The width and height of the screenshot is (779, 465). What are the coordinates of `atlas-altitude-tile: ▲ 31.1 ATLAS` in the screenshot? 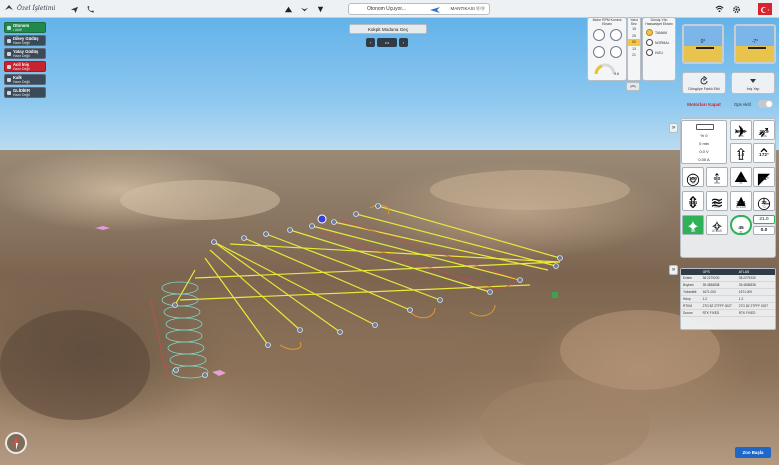 It's located at (741, 201).